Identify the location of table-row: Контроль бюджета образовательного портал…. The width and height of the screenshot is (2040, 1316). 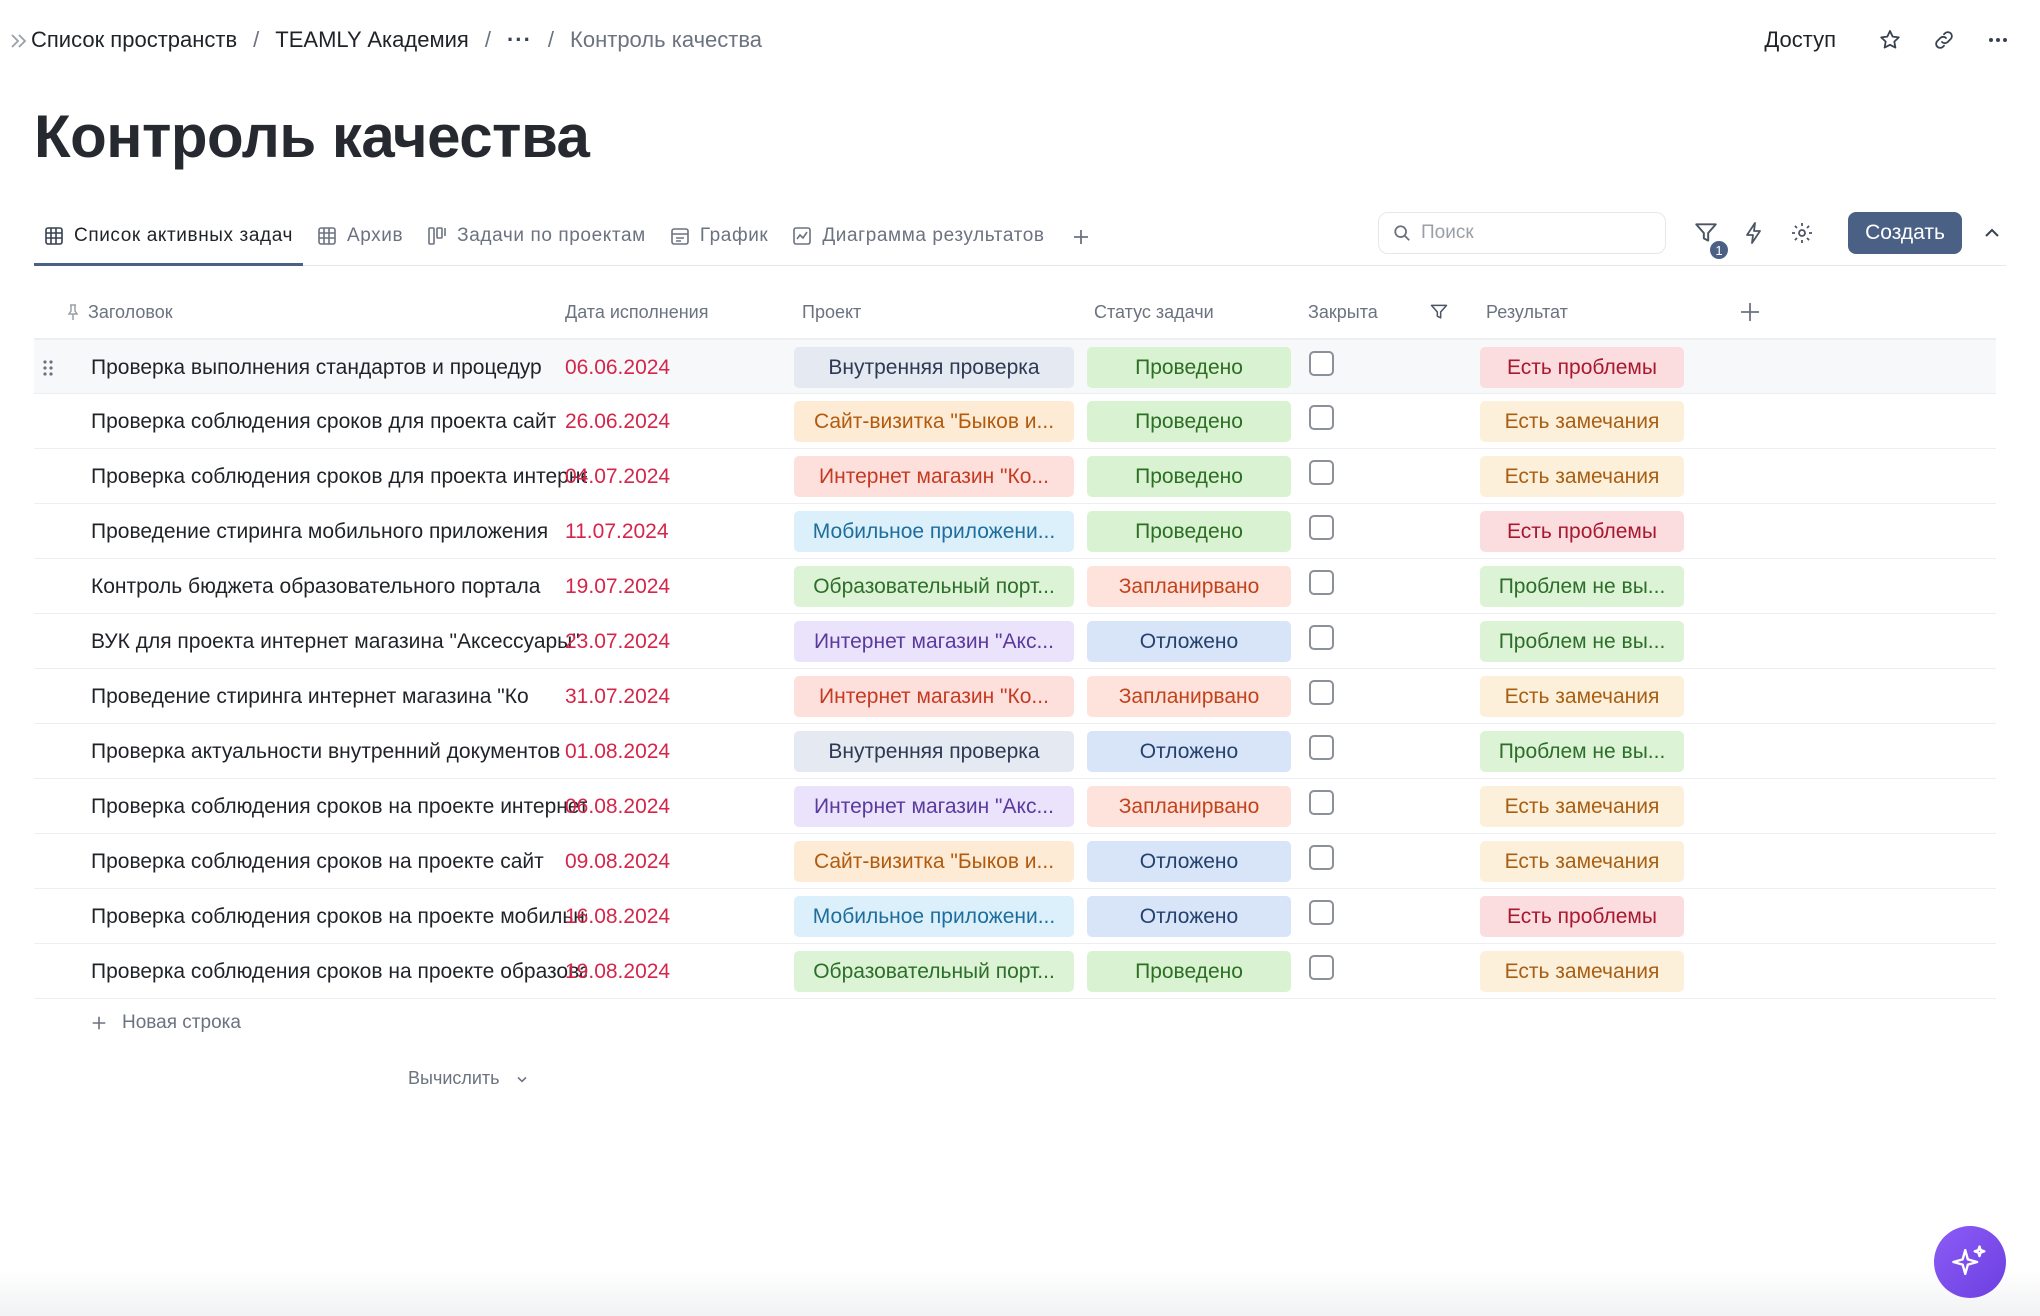
(1015, 586).